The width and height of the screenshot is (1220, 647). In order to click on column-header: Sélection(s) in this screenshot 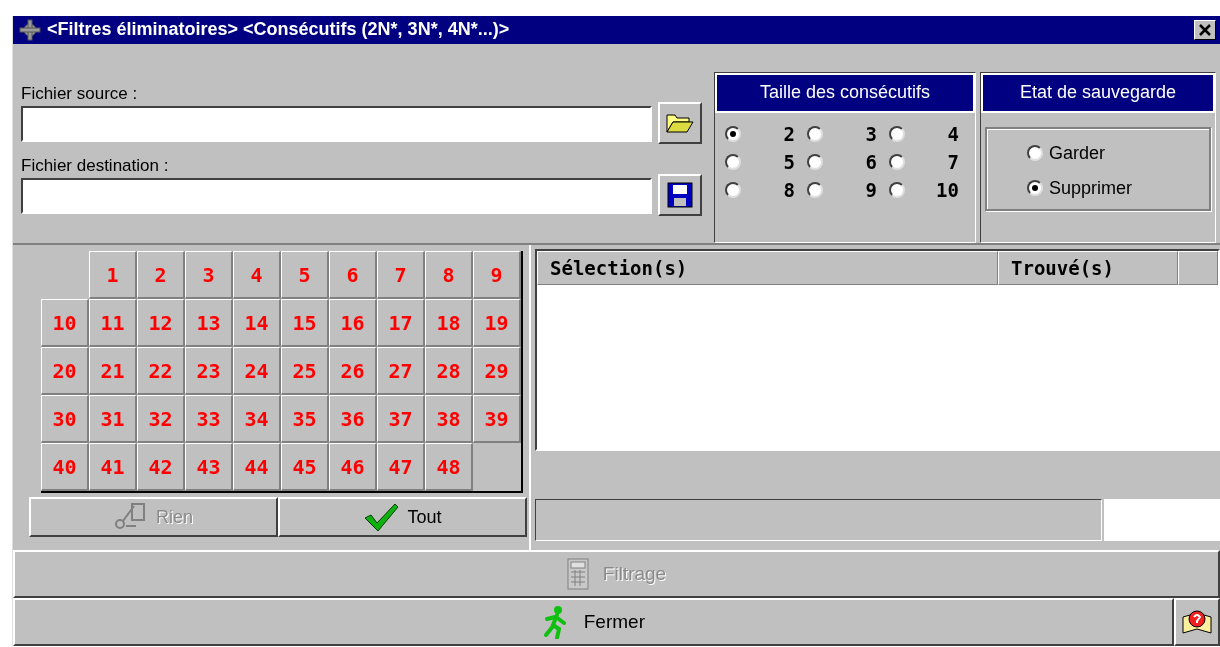, I will do `click(767, 268)`.